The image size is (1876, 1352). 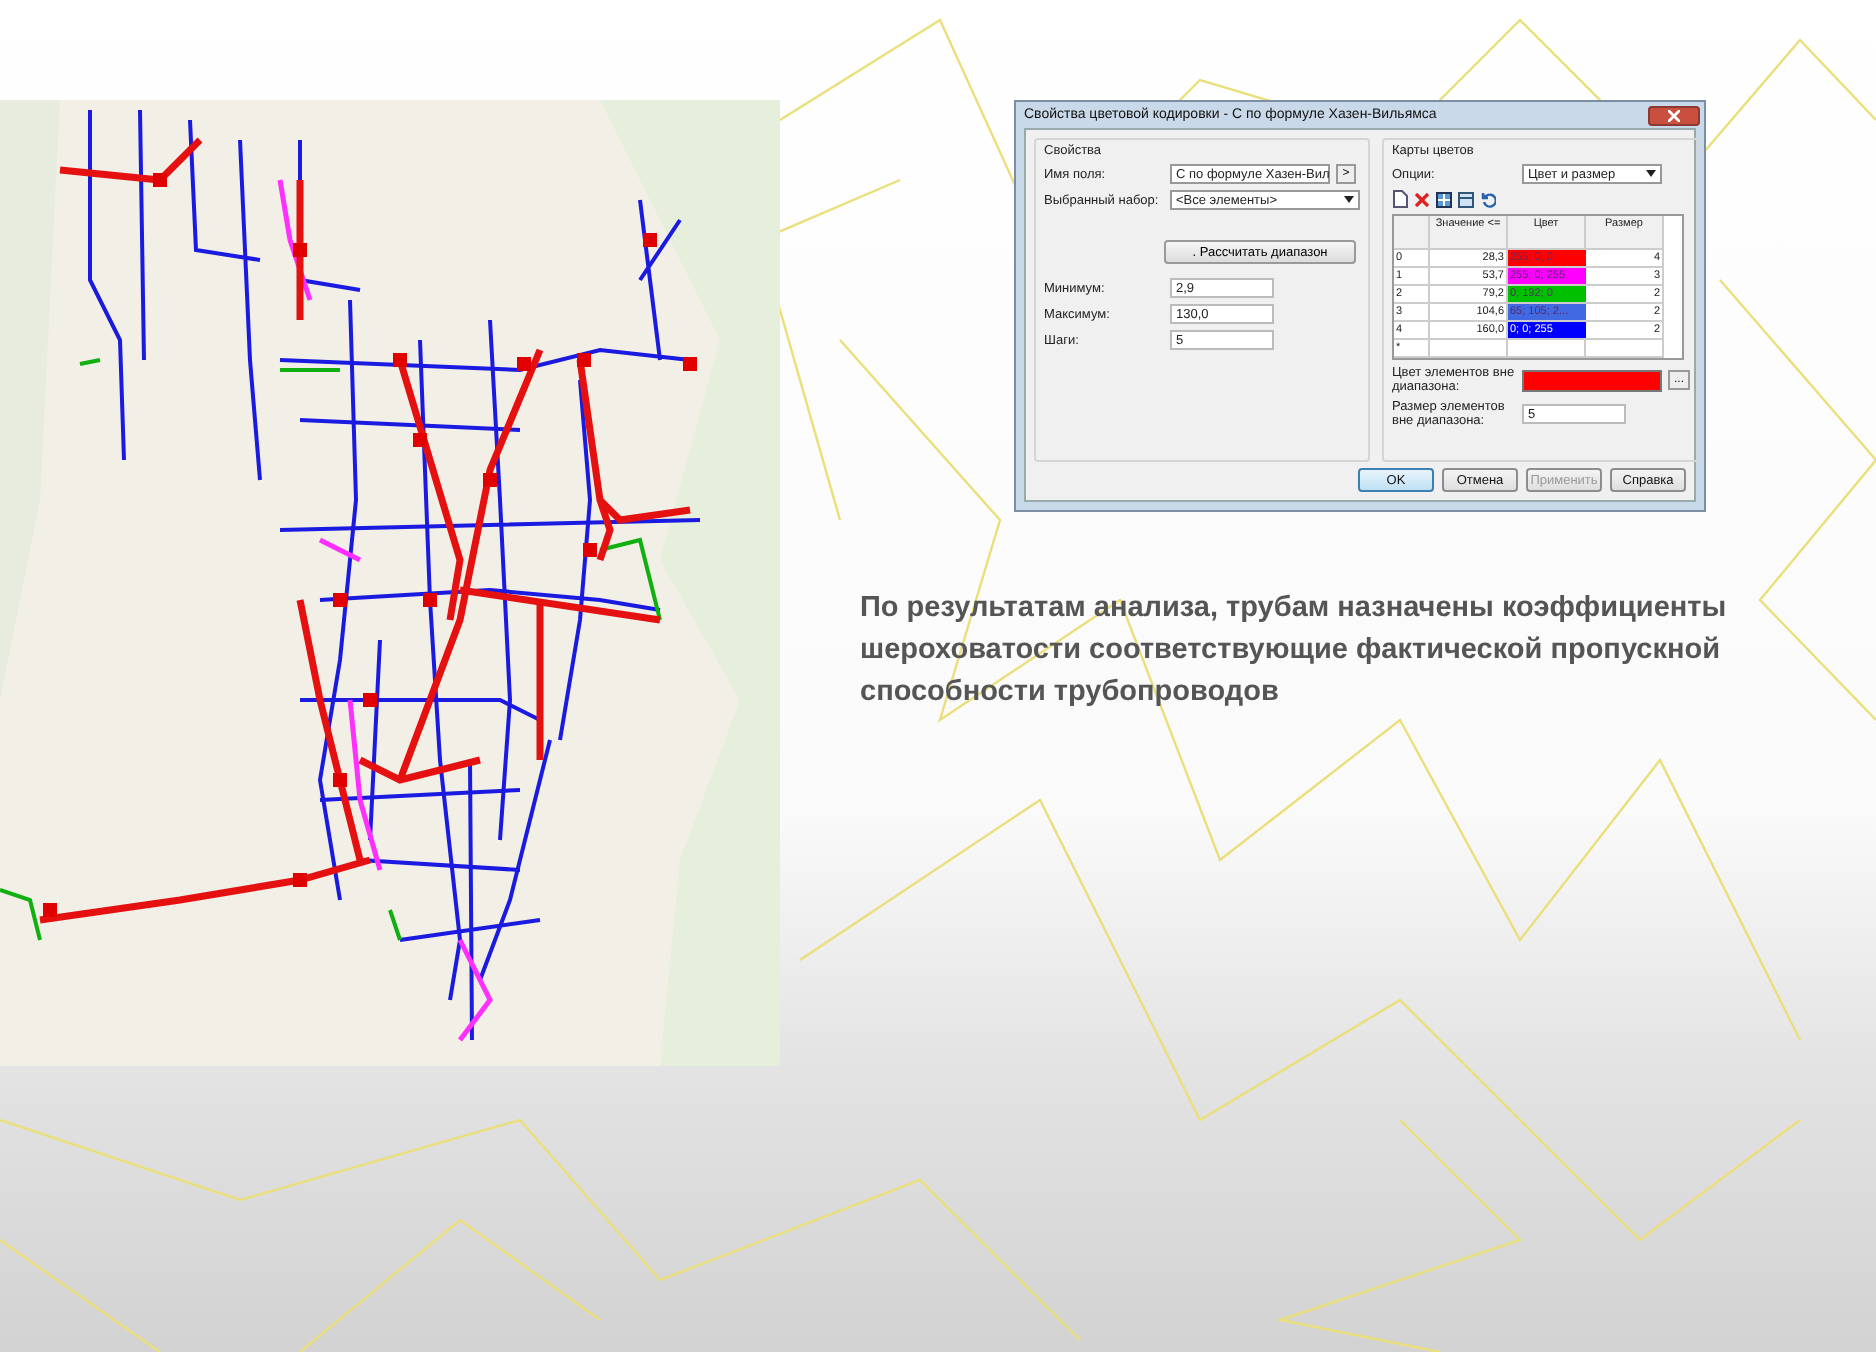 What do you see at coordinates (1592, 380) in the screenshot?
I see `out-of-range-color-swatch` at bounding box center [1592, 380].